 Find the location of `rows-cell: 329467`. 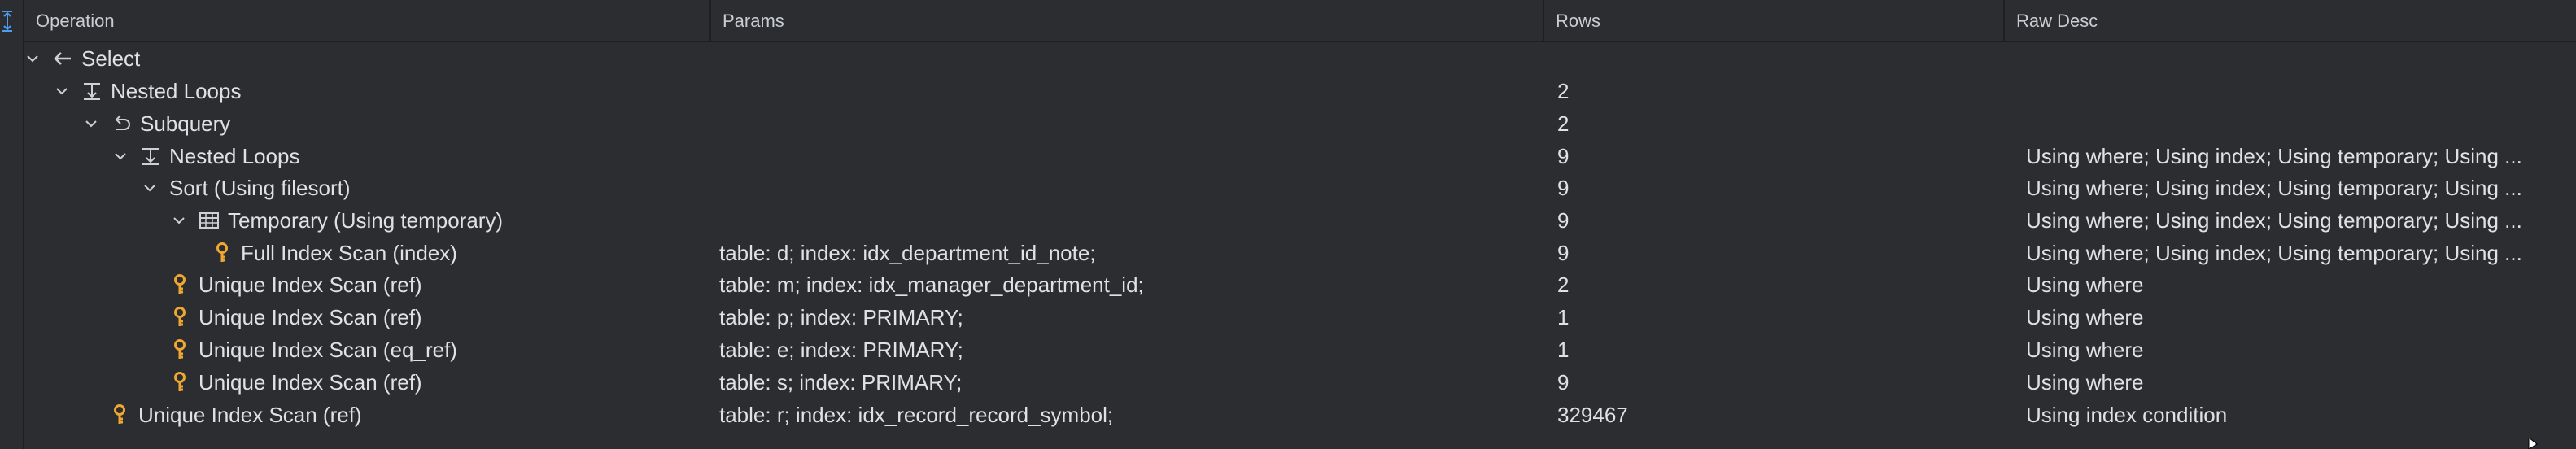

rows-cell: 329467 is located at coordinates (1592, 415).